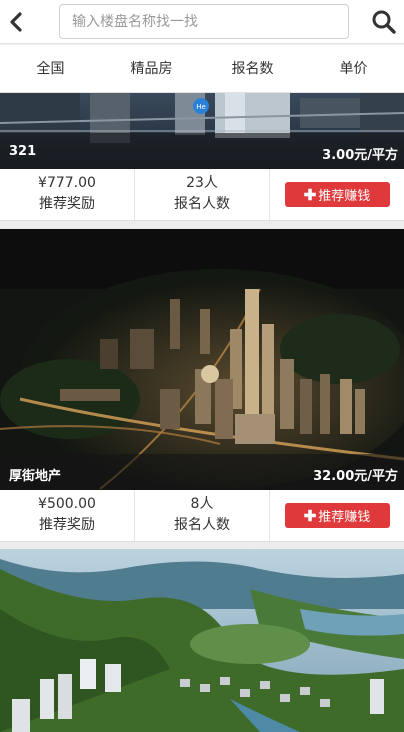  I want to click on search-icon, so click(384, 22).